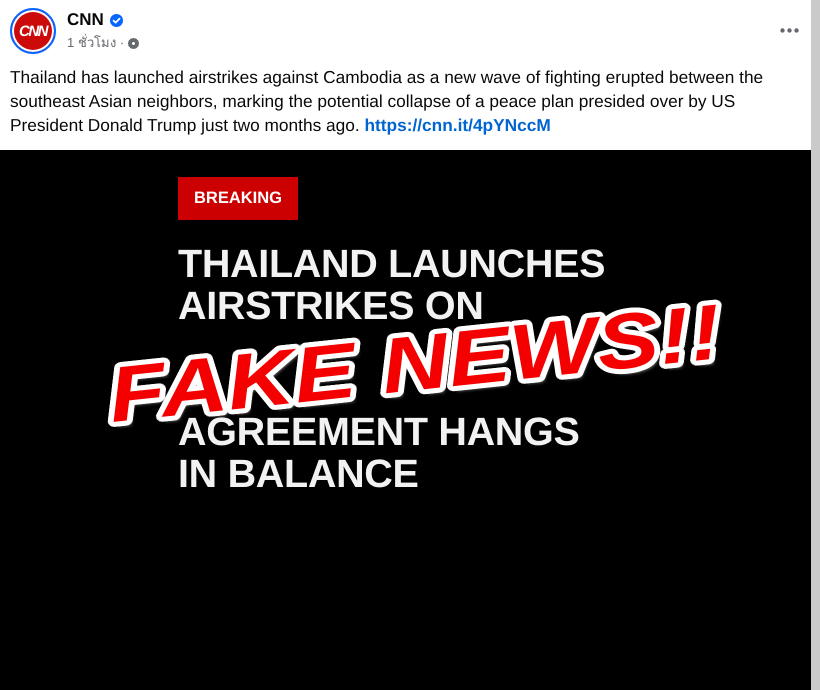 This screenshot has height=690, width=820. Describe the element at coordinates (238, 198) in the screenshot. I see `breaking-label: BREAKING` at that location.